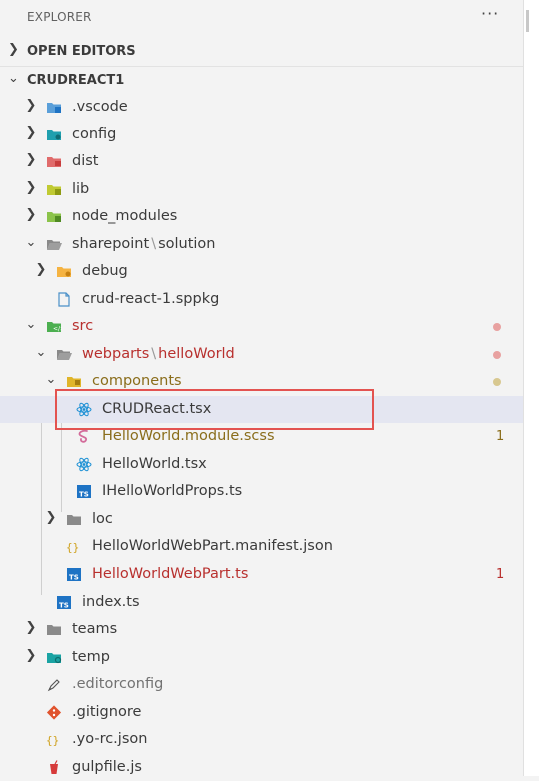 The height and width of the screenshot is (781, 539). What do you see at coordinates (261, 546) in the screenshot?
I see `tree-item-helloworldwebpart-manifest-json: {} HelloWorldWebPart.manifest.json` at bounding box center [261, 546].